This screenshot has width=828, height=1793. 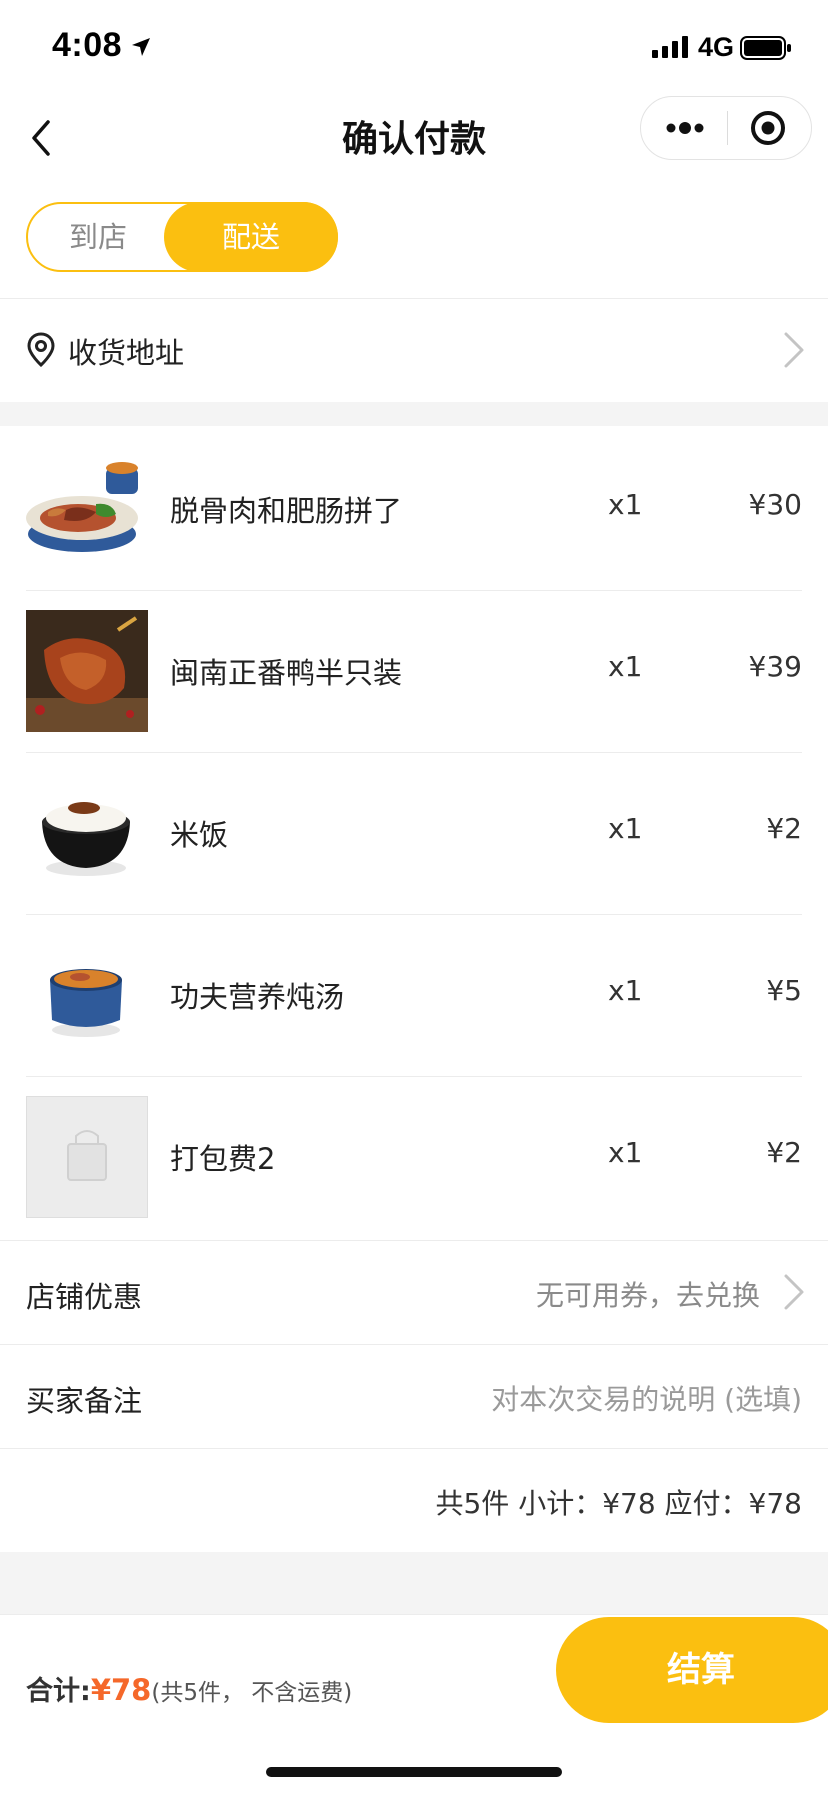 What do you see at coordinates (87, 509) in the screenshot?
I see `duck-platter-photo` at bounding box center [87, 509].